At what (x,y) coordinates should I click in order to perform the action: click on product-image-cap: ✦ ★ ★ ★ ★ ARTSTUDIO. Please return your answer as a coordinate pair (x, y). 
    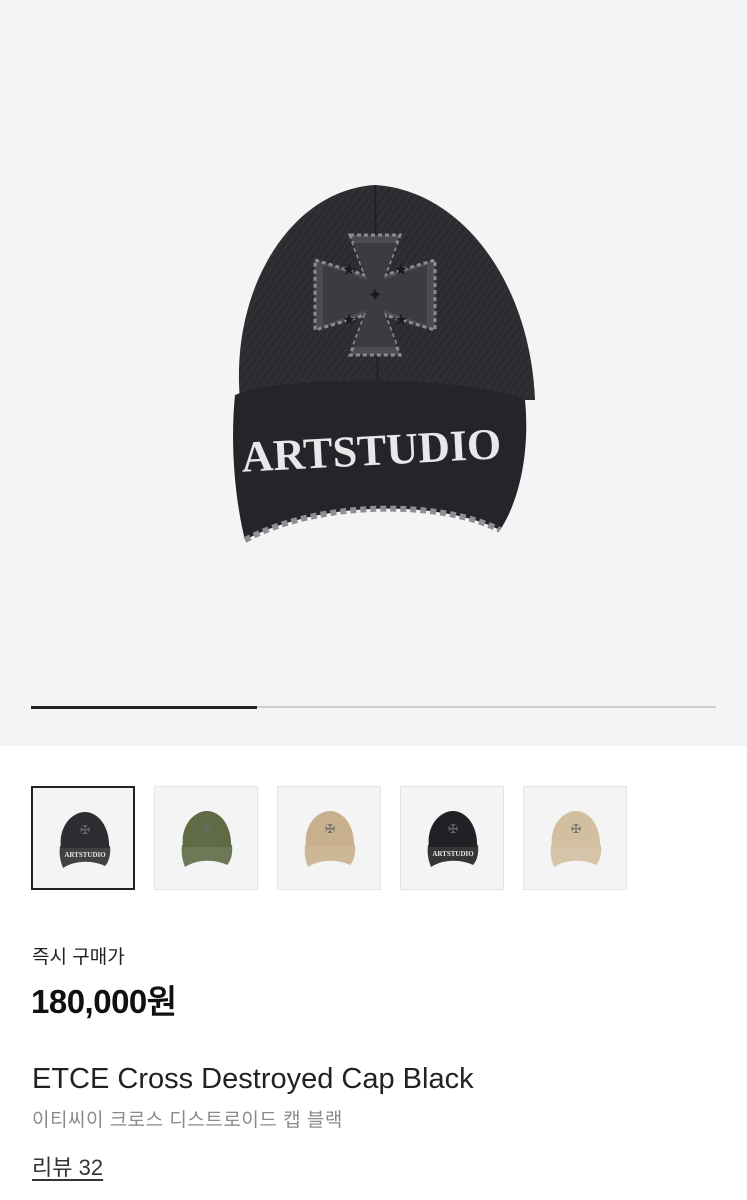
    Looking at the image, I should click on (384, 363).